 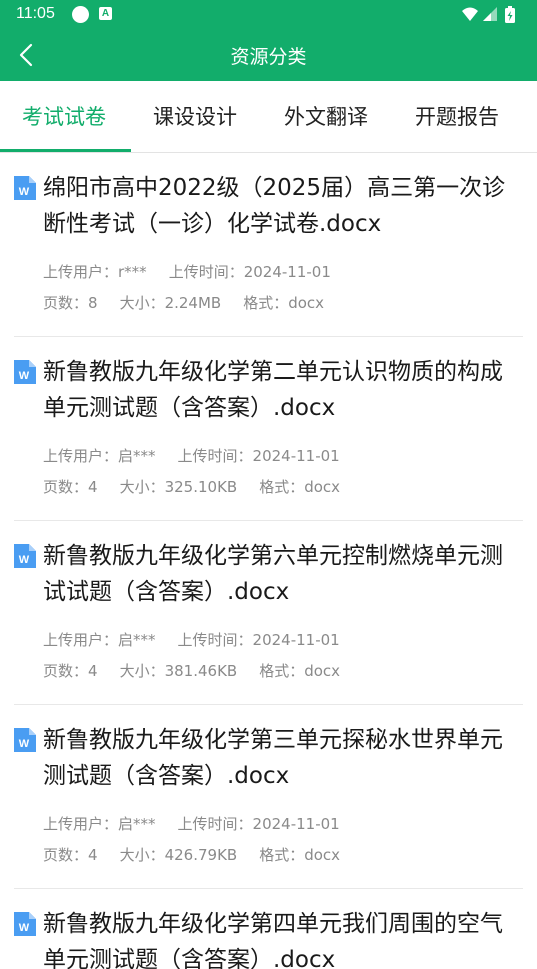 What do you see at coordinates (35, 13) in the screenshot?
I see `status-time: 11:05` at bounding box center [35, 13].